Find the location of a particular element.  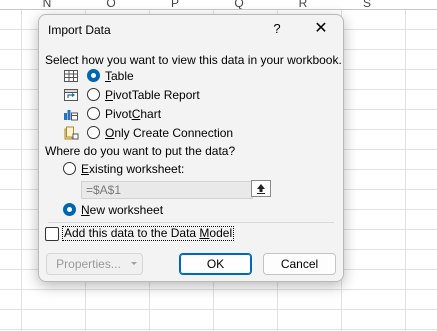

new-worksheet-label: New worksheet is located at coordinates (122, 209).